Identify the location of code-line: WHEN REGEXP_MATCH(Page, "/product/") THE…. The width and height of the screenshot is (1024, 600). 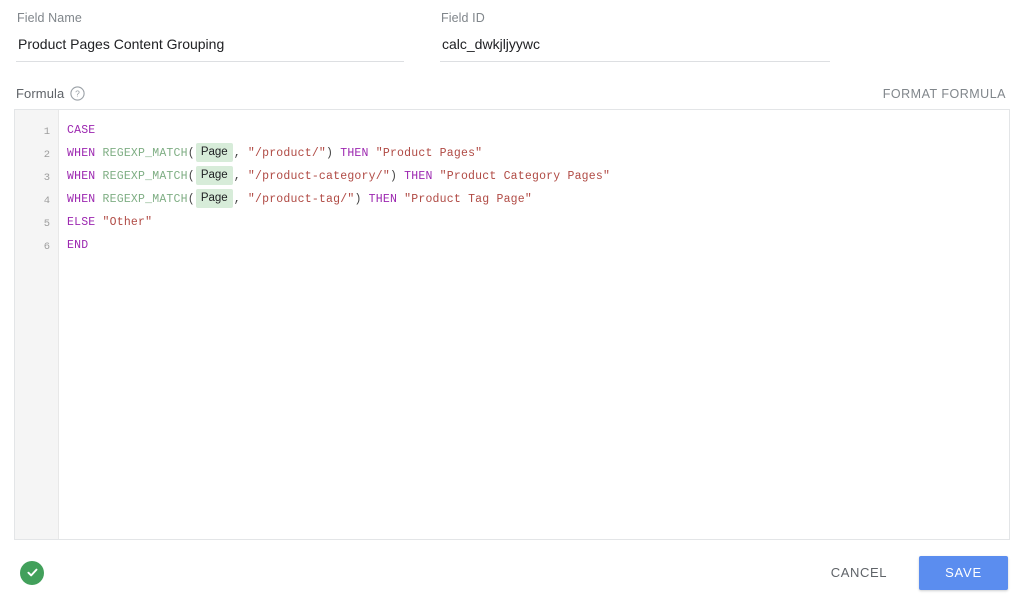
(538, 153).